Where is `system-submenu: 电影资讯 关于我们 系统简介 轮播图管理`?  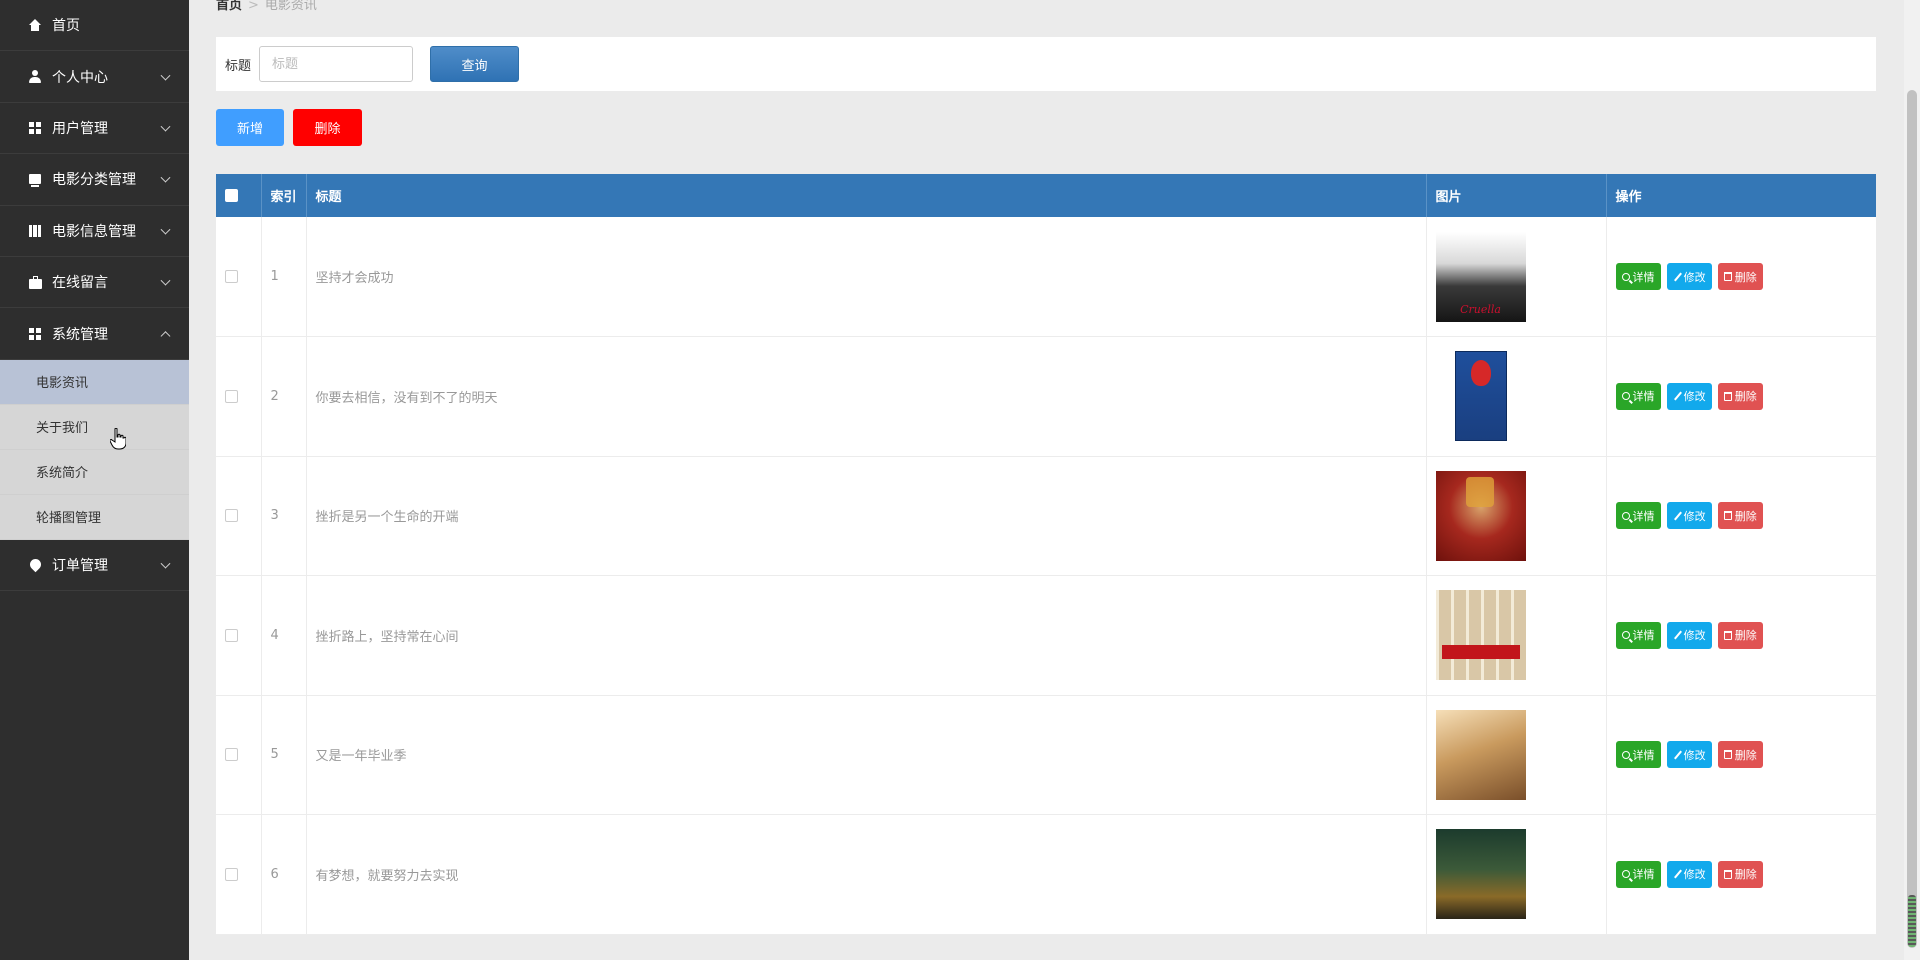
system-submenu: 电影资讯 关于我们 系统简介 轮播图管理 is located at coordinates (94, 449).